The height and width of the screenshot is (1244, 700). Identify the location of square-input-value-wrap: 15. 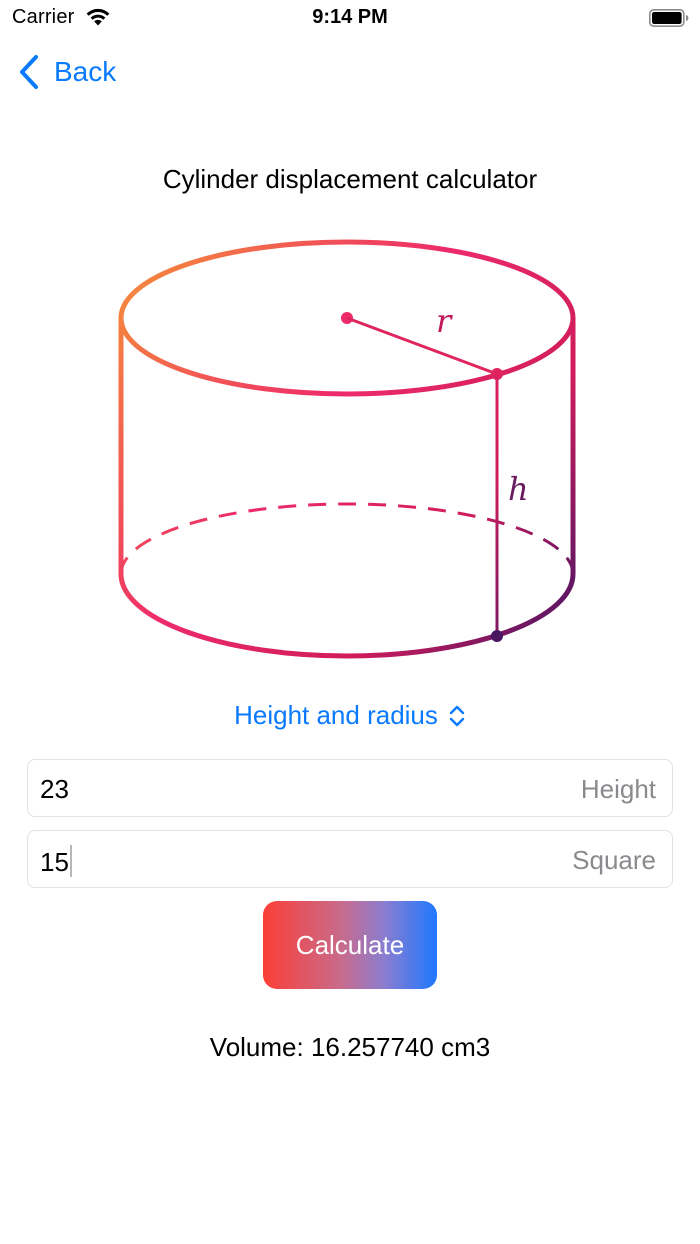
(56, 861).